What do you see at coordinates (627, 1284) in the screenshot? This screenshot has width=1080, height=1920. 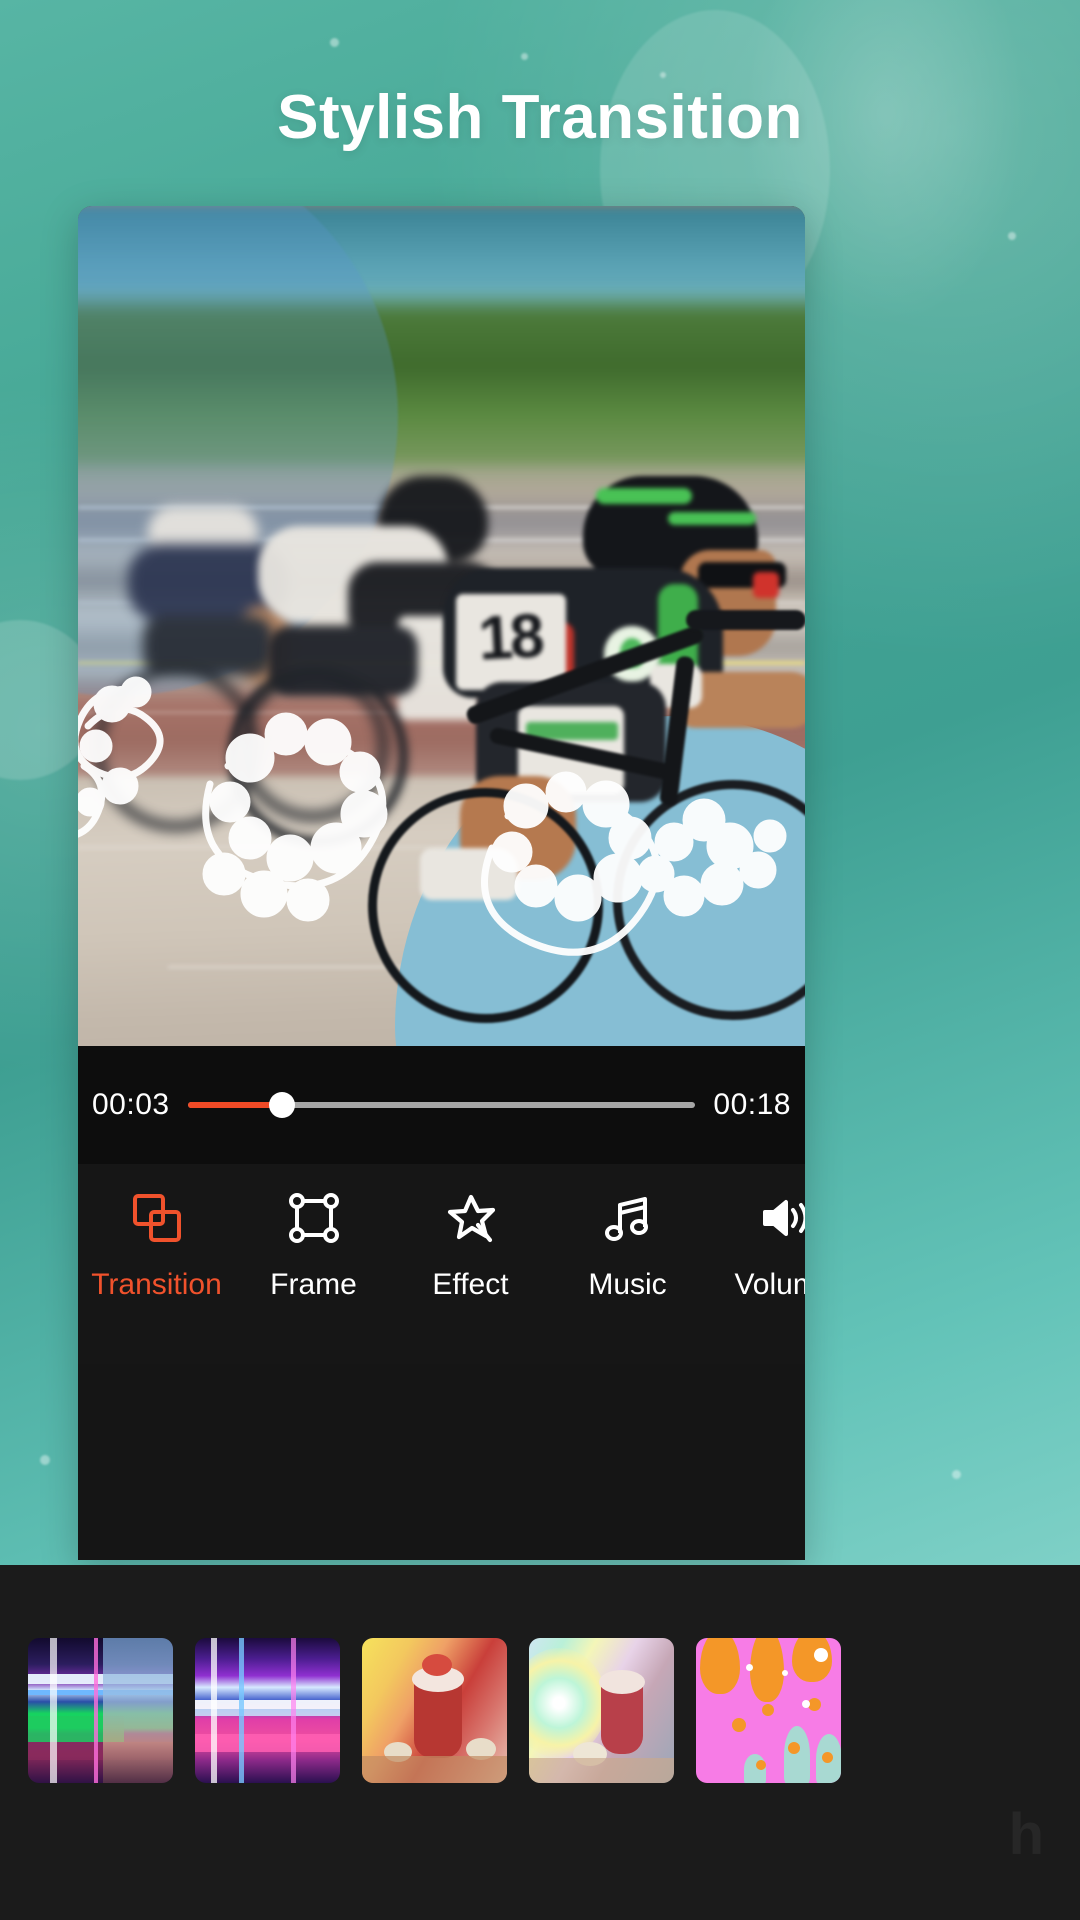 I see `tab-label: Music` at bounding box center [627, 1284].